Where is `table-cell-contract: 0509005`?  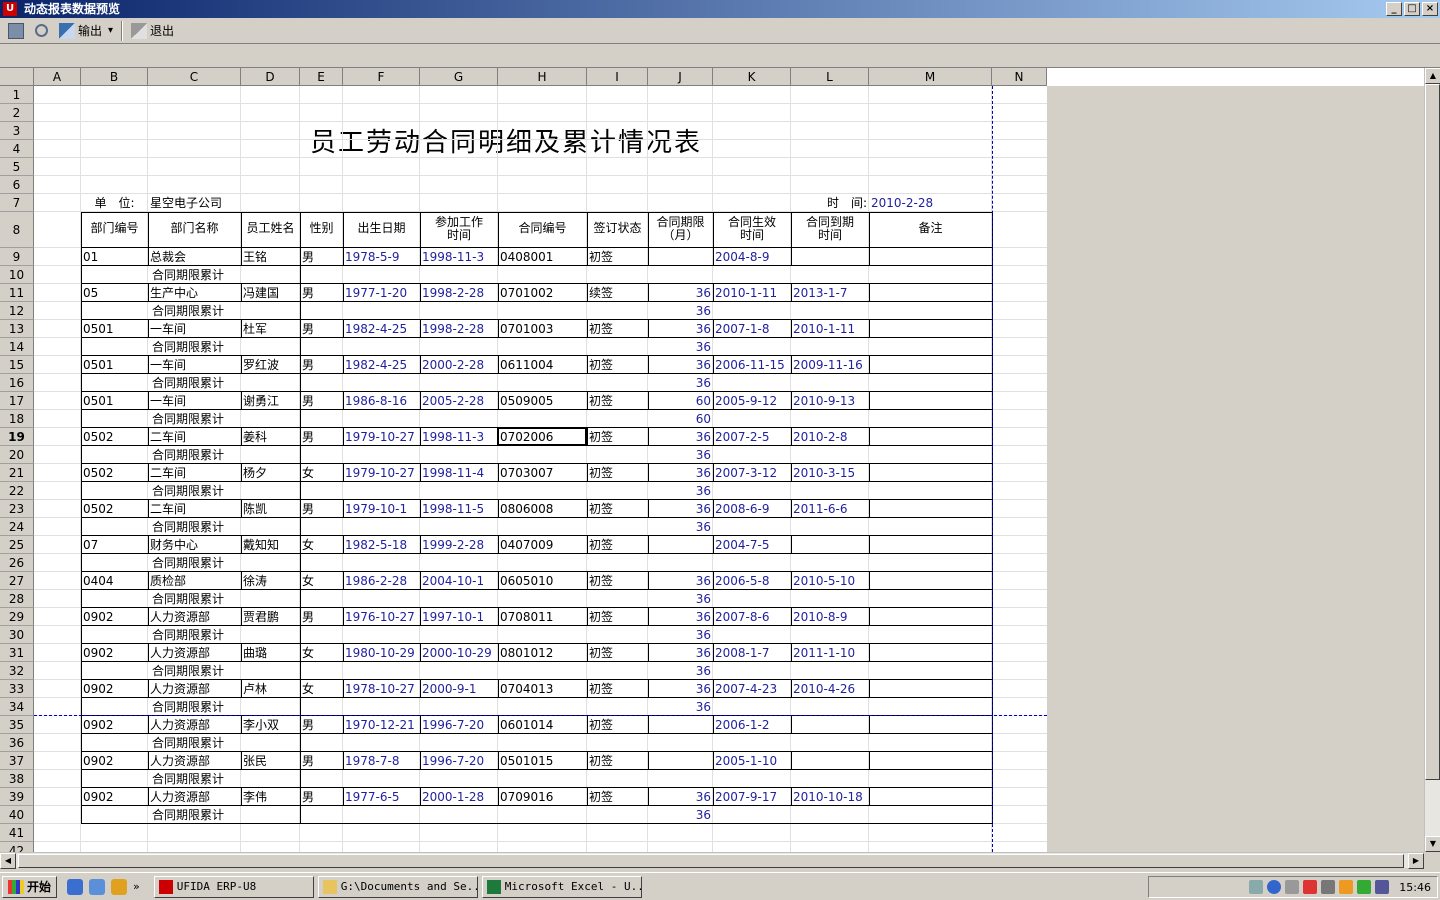
table-cell-contract: 0509005 is located at coordinates (542, 401).